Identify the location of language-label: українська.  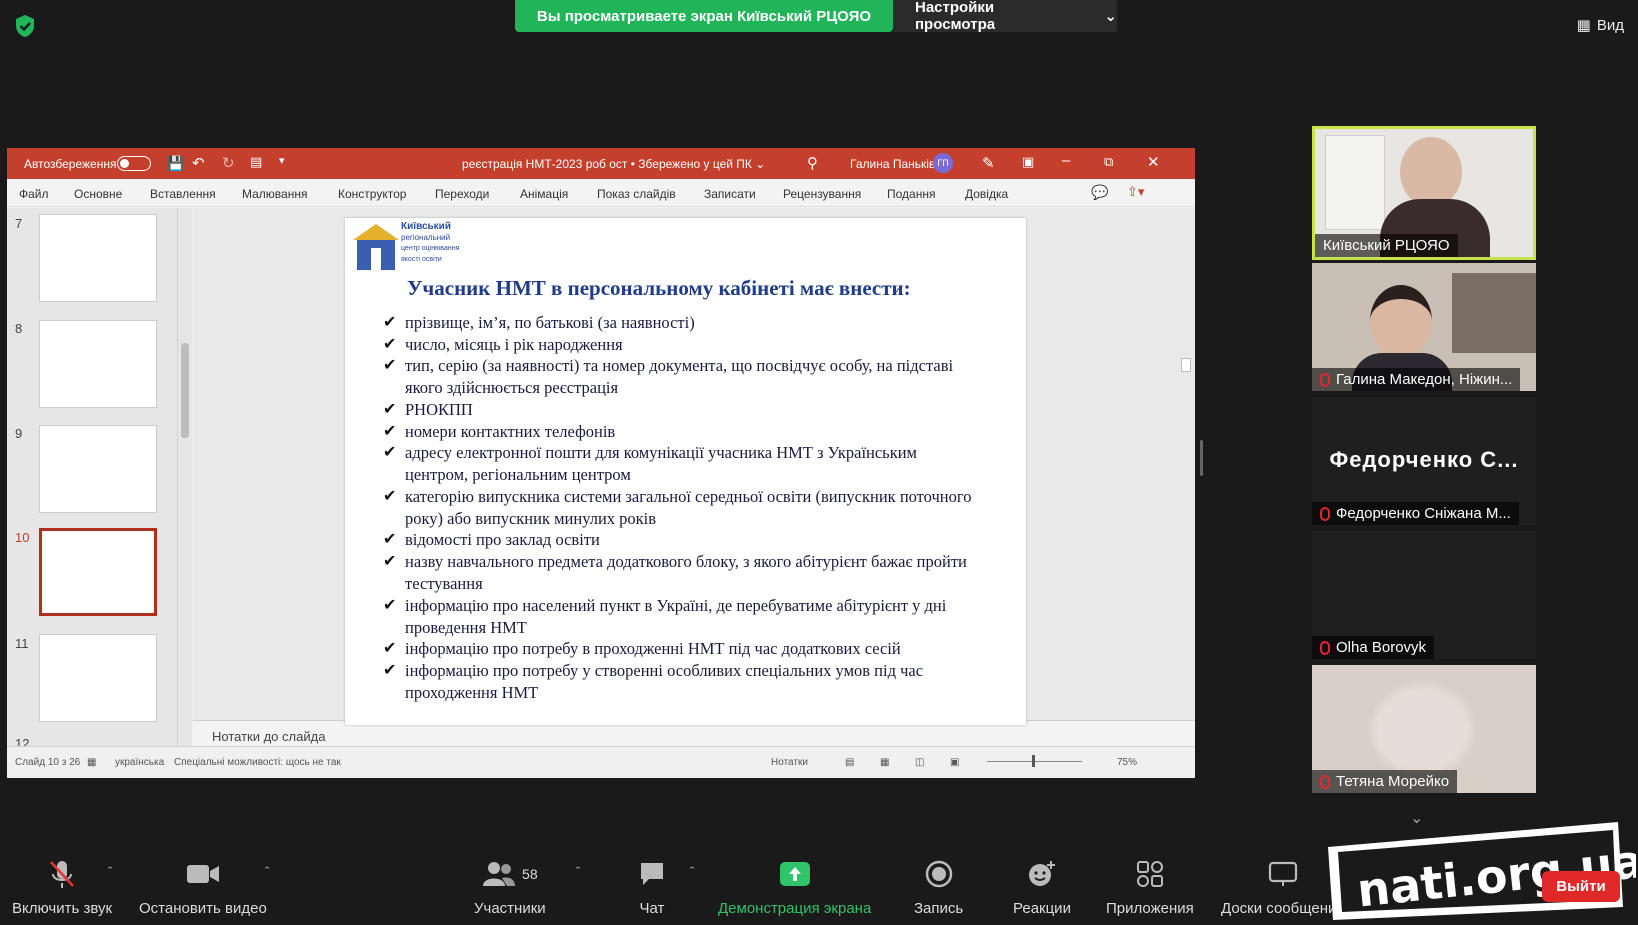
(139, 762).